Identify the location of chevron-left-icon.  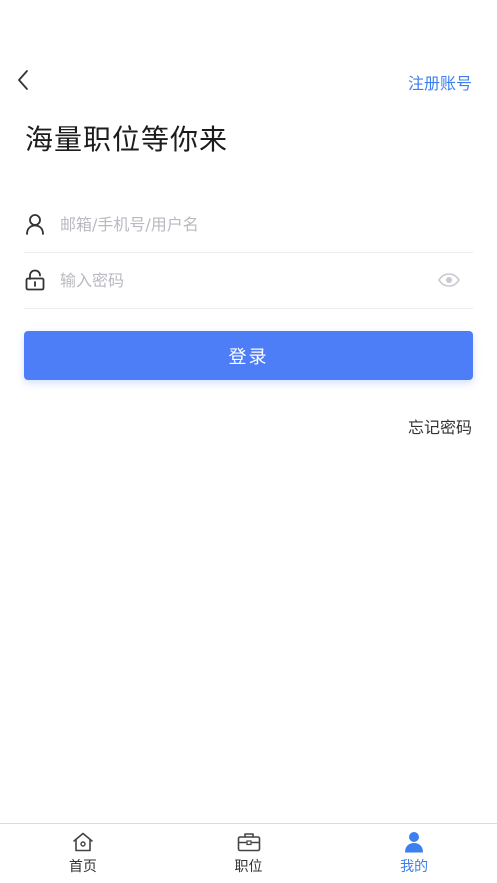
(23, 80).